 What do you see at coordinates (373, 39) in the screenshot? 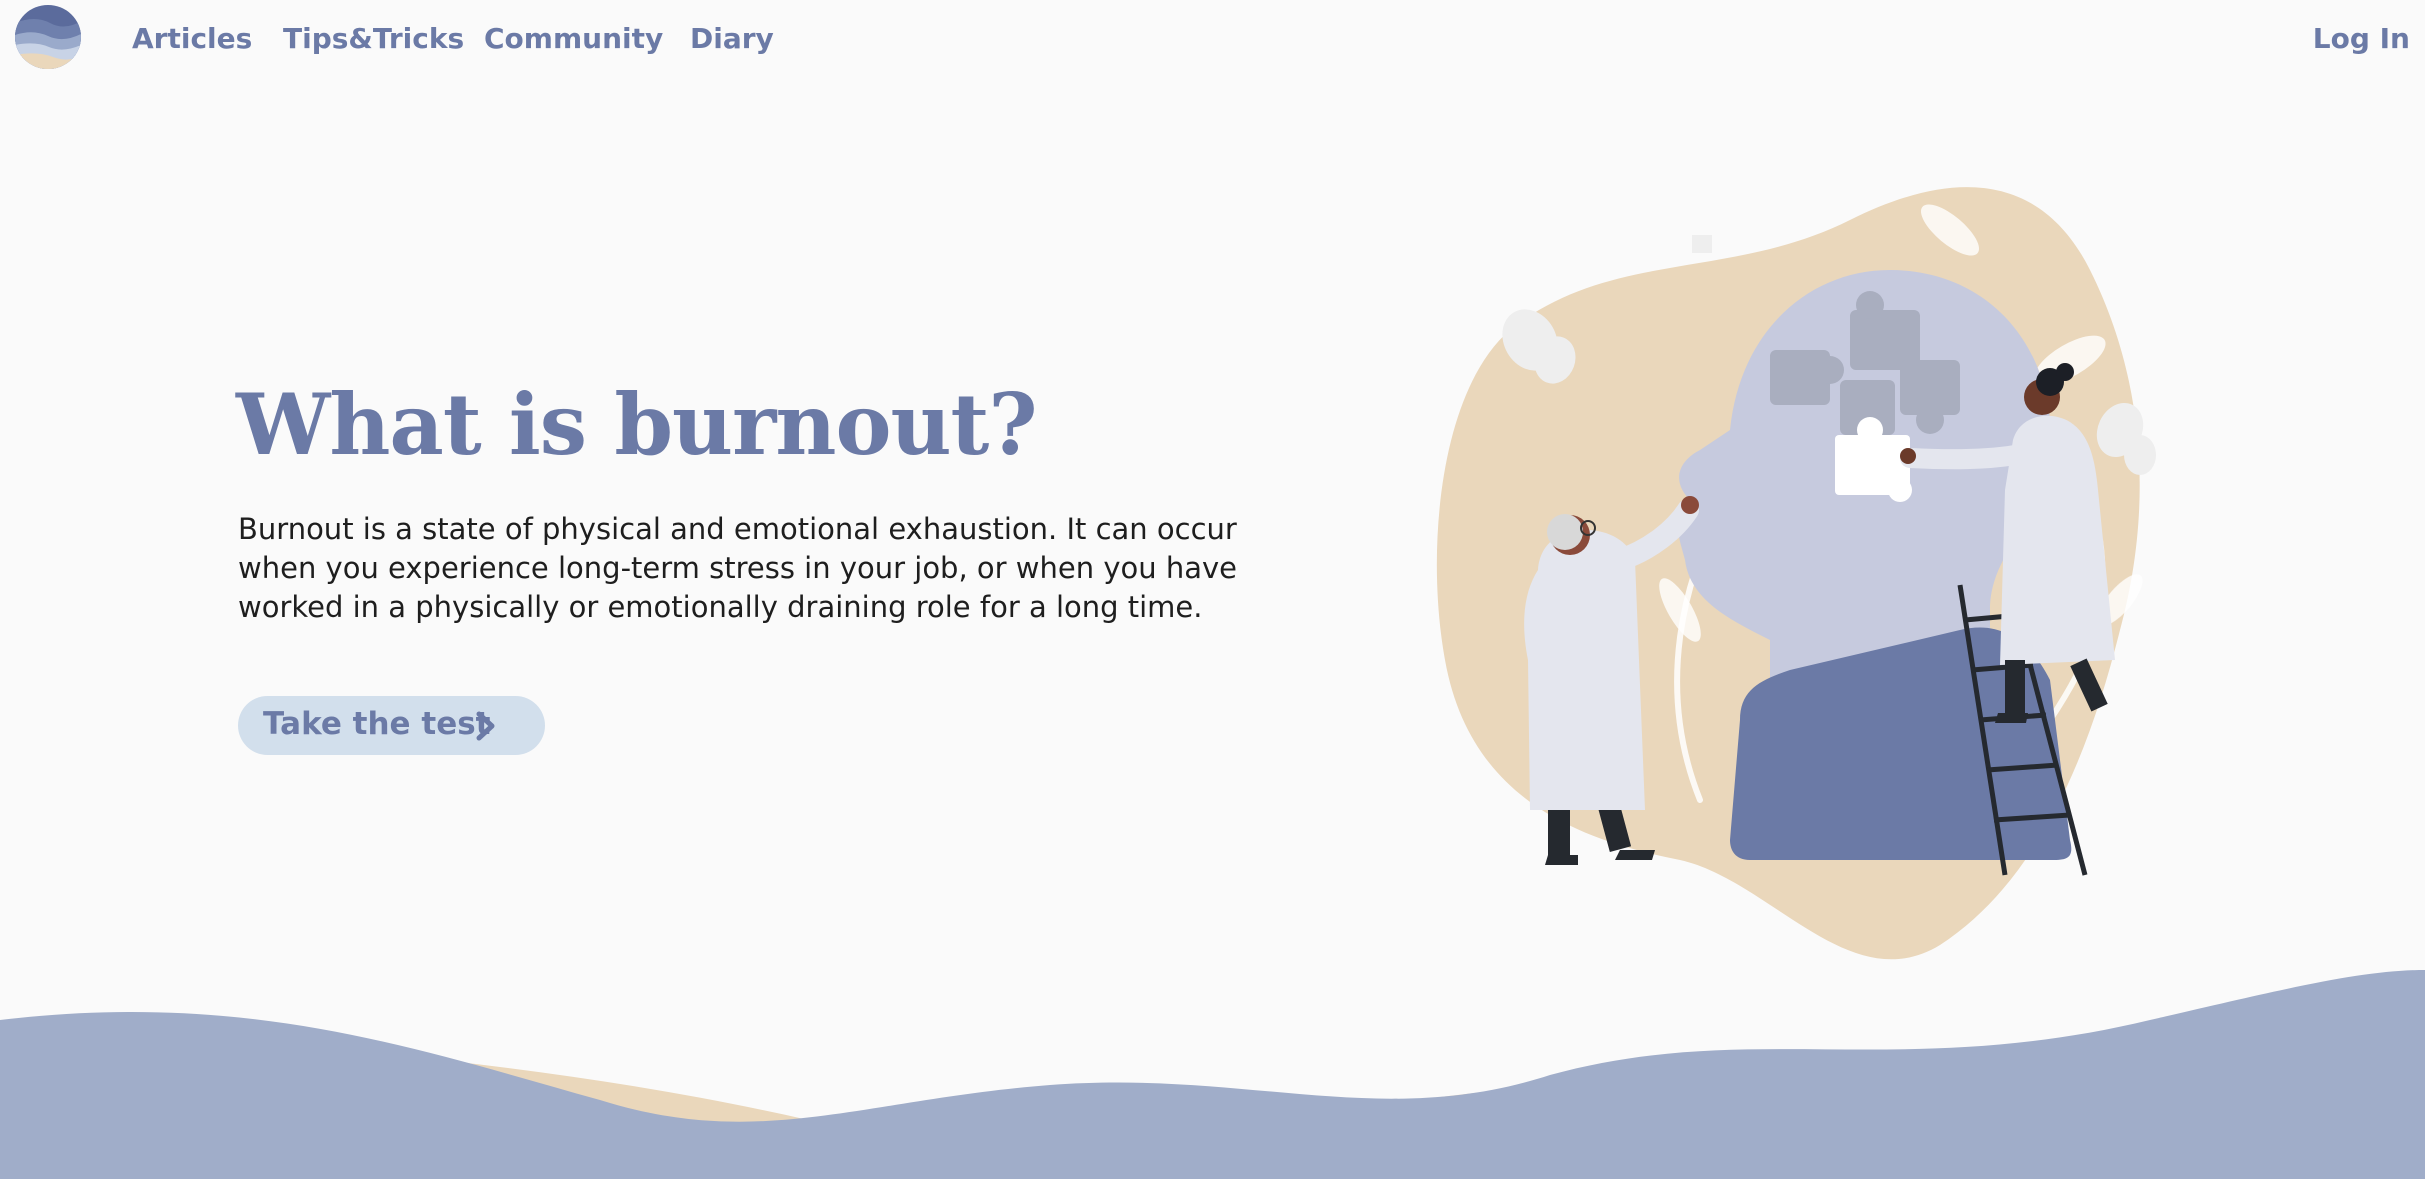
I see `nav-link-tips-tricks: Tips&Tricks` at bounding box center [373, 39].